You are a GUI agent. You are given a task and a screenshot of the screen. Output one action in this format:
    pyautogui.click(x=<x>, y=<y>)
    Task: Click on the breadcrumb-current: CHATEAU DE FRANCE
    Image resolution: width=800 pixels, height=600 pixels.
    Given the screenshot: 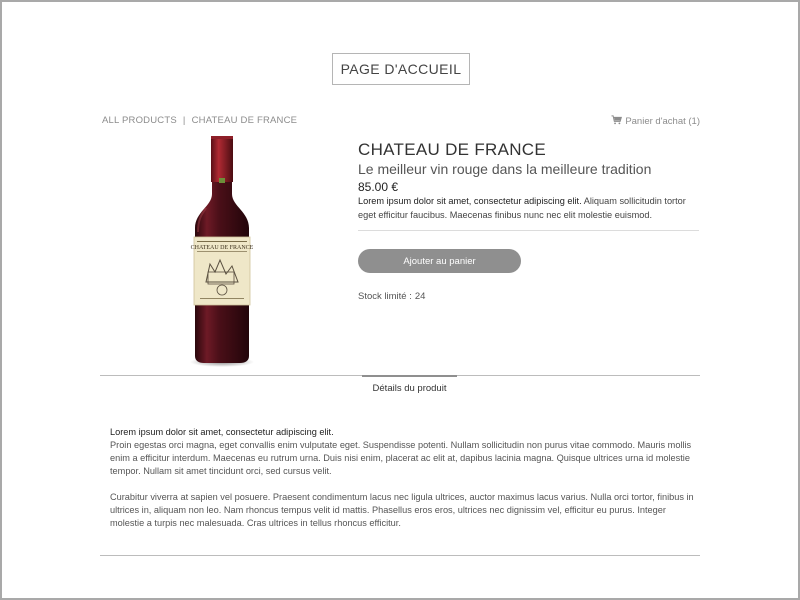 What is the action you would take?
    pyautogui.click(x=244, y=120)
    